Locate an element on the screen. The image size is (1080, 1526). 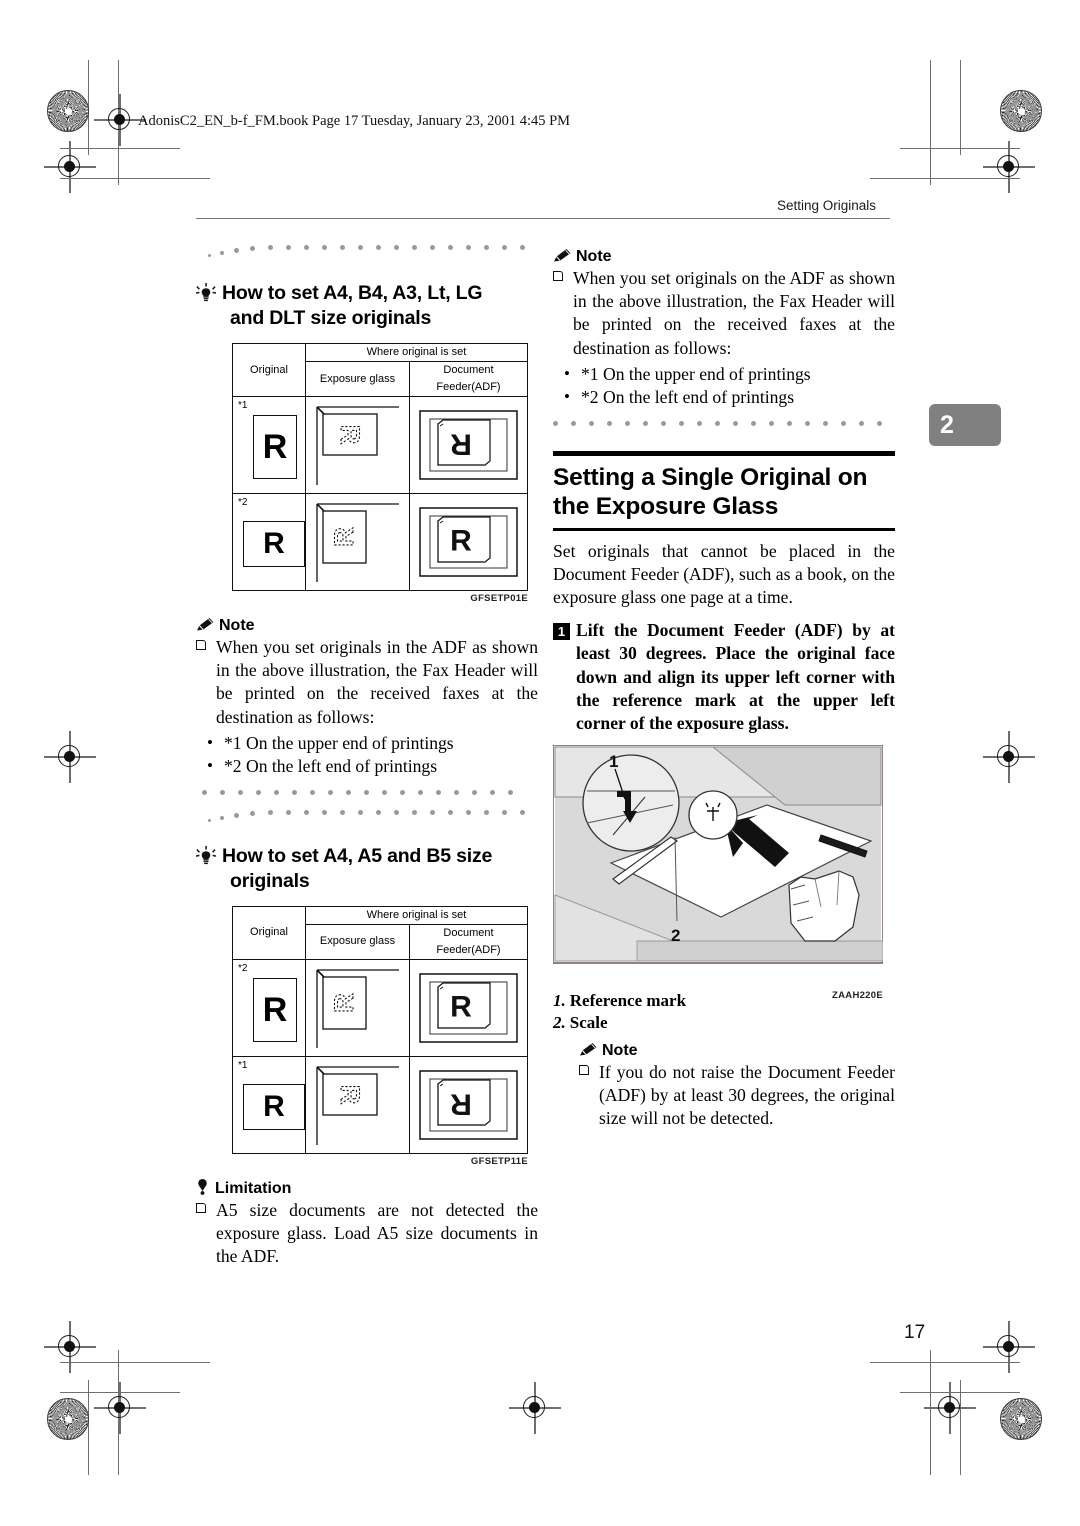
running-head: Setting Originals is located at coordinates (827, 205).